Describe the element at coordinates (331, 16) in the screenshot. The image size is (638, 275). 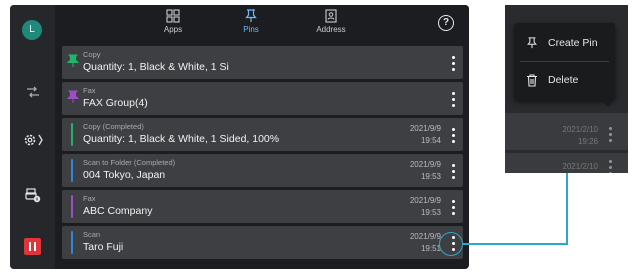
I see `address-book-icon` at that location.